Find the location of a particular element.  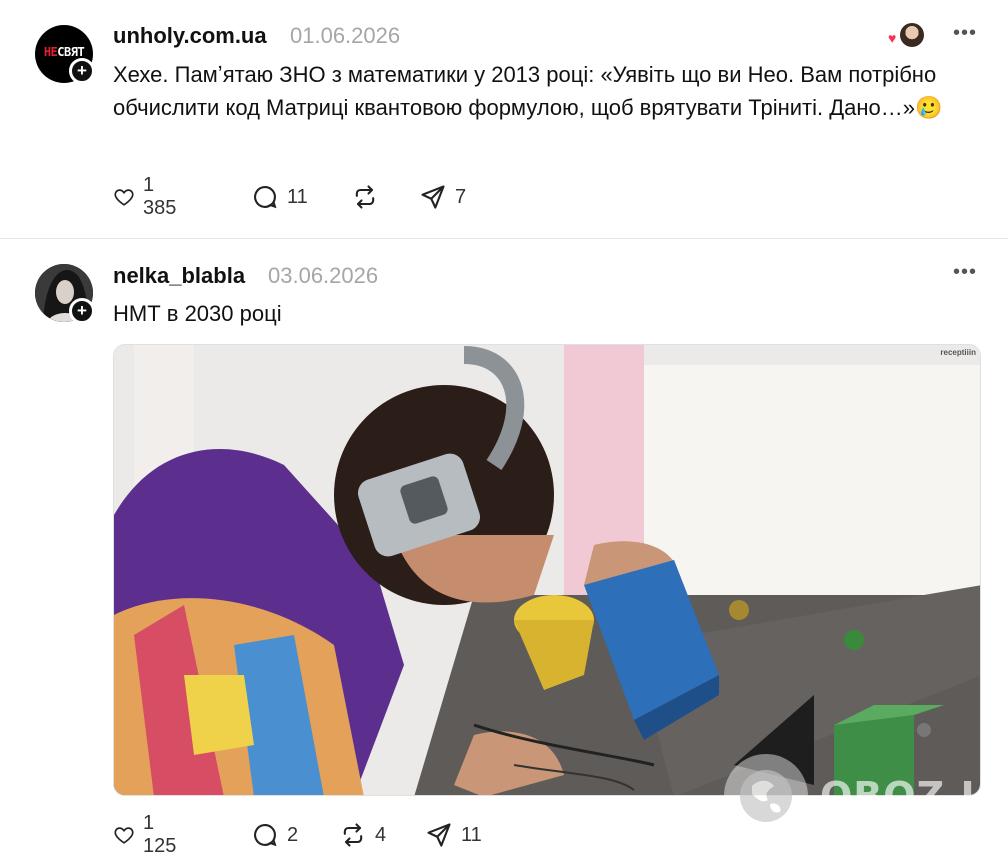

reply-count: 11 is located at coordinates (297, 196).